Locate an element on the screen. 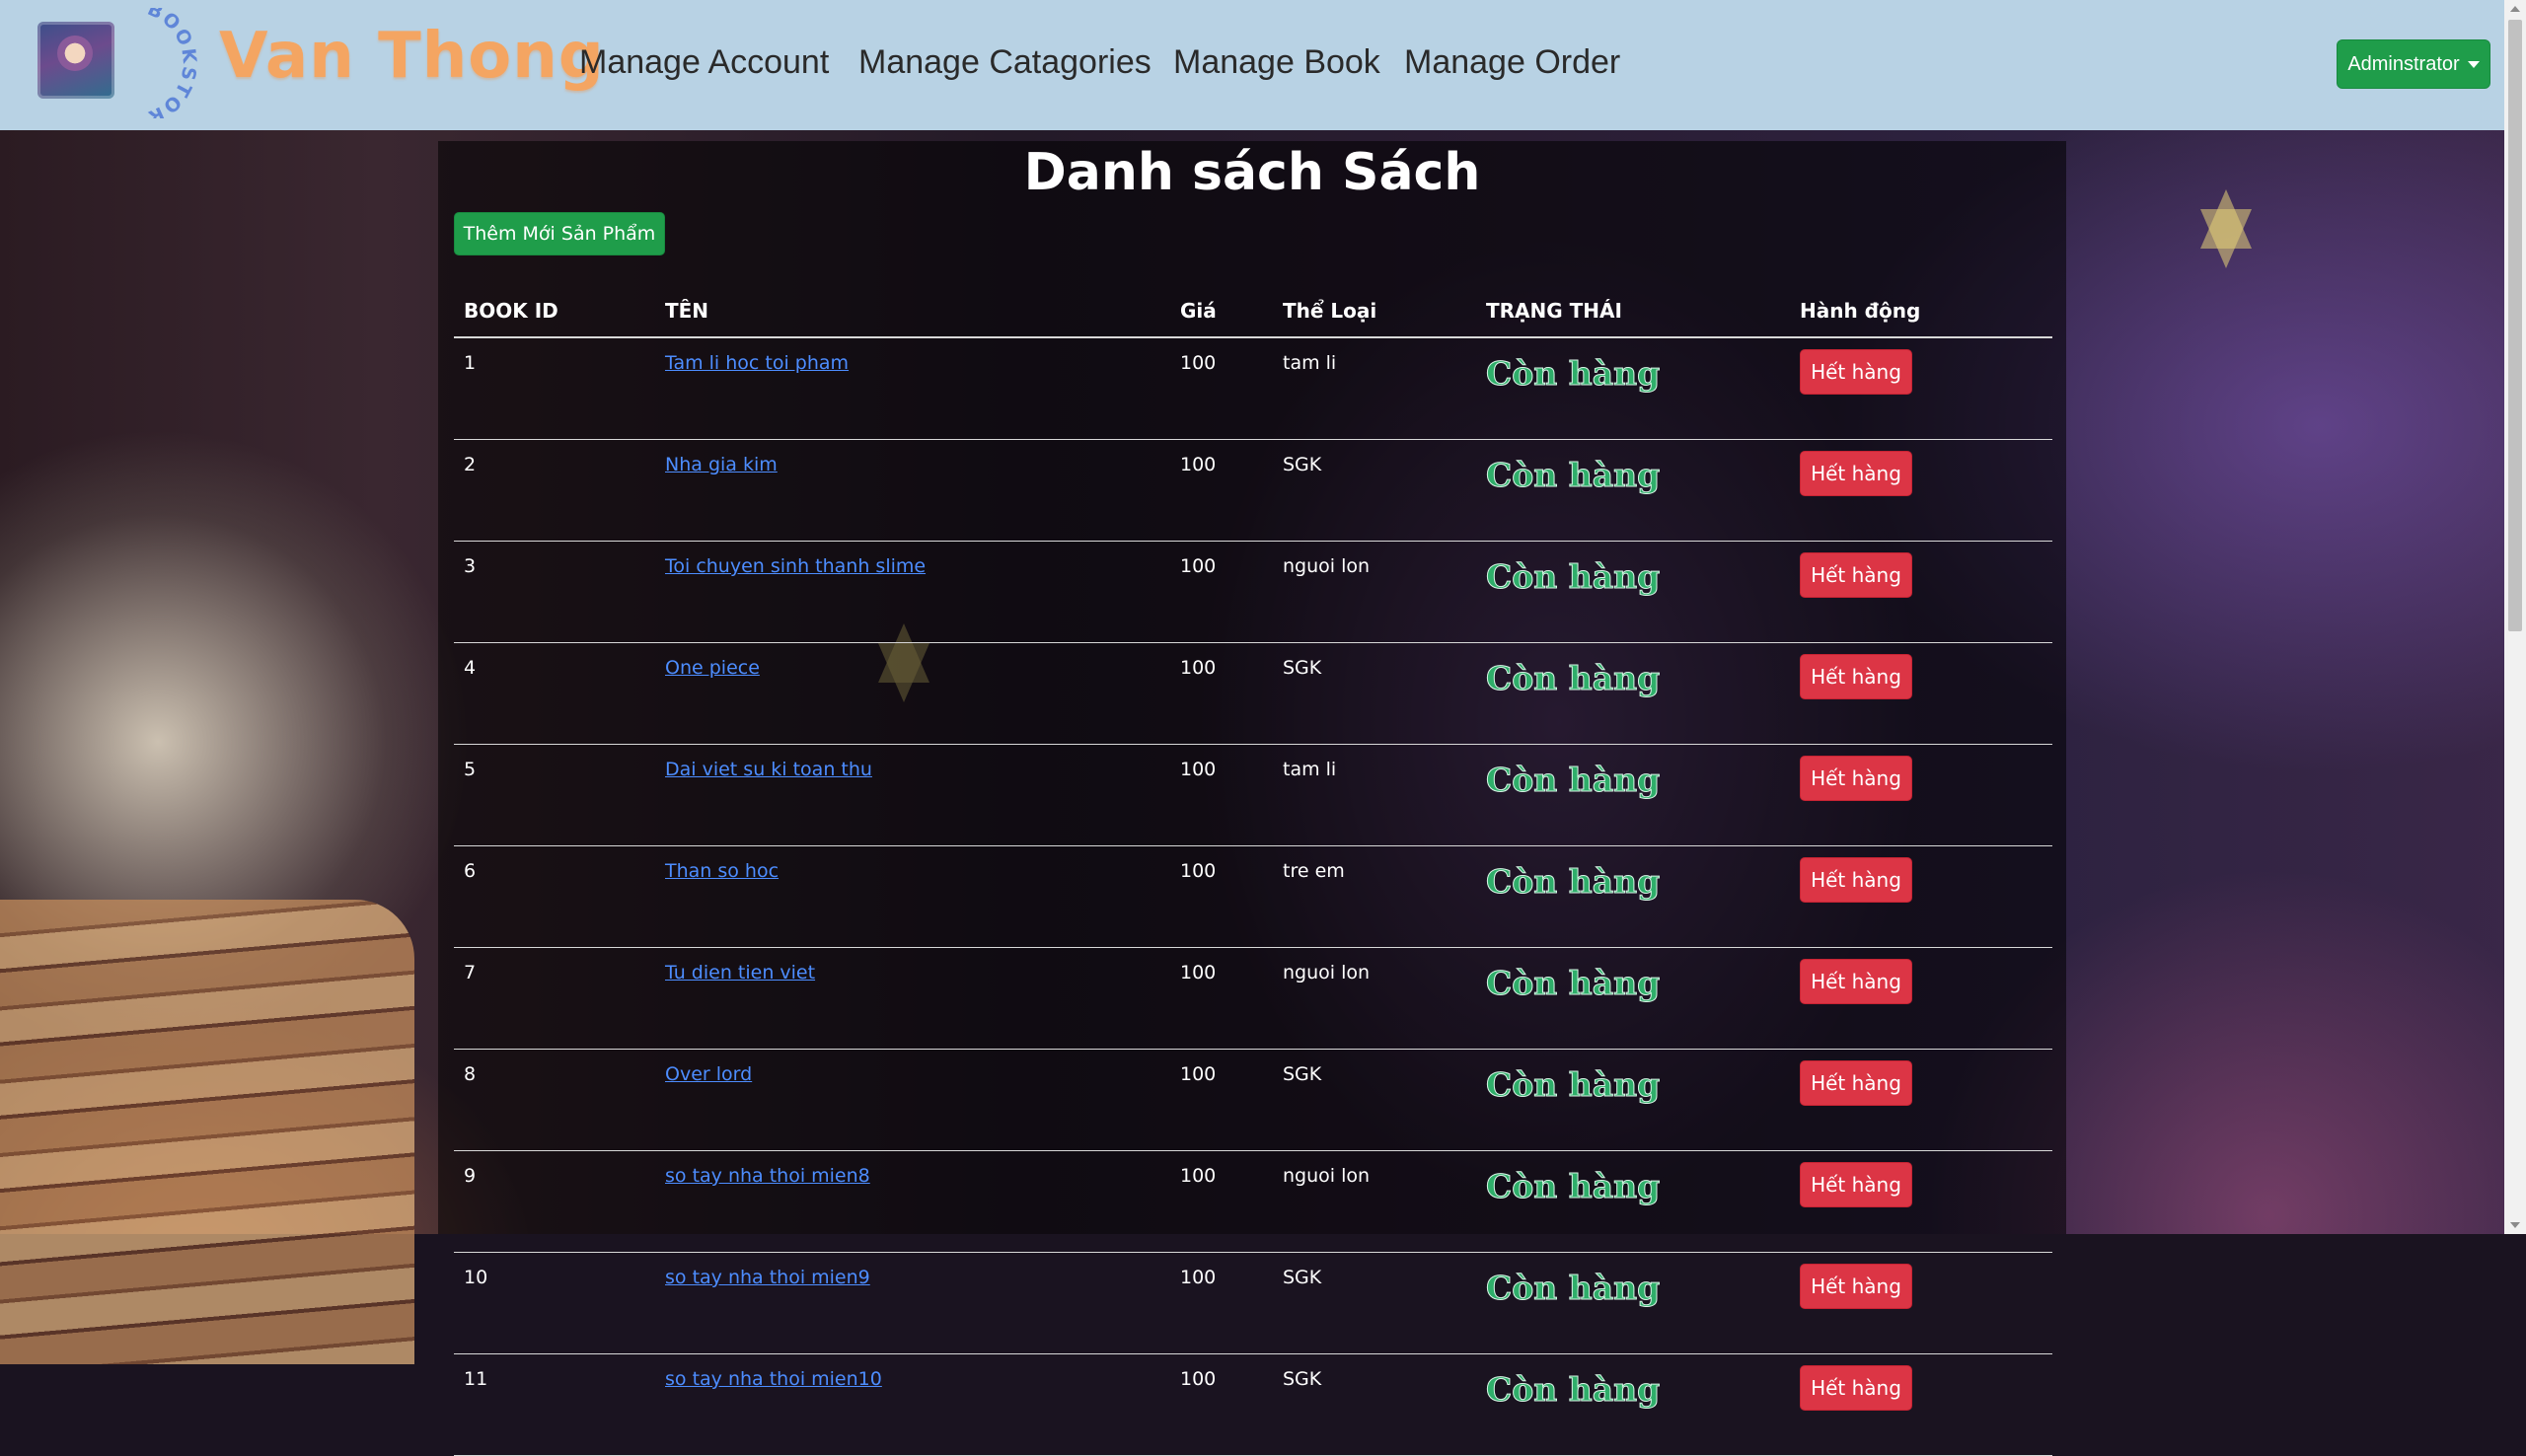 Image resolution: width=2526 pixels, height=1456 pixels. book-name-link: Nha gia kim is located at coordinates (721, 464).